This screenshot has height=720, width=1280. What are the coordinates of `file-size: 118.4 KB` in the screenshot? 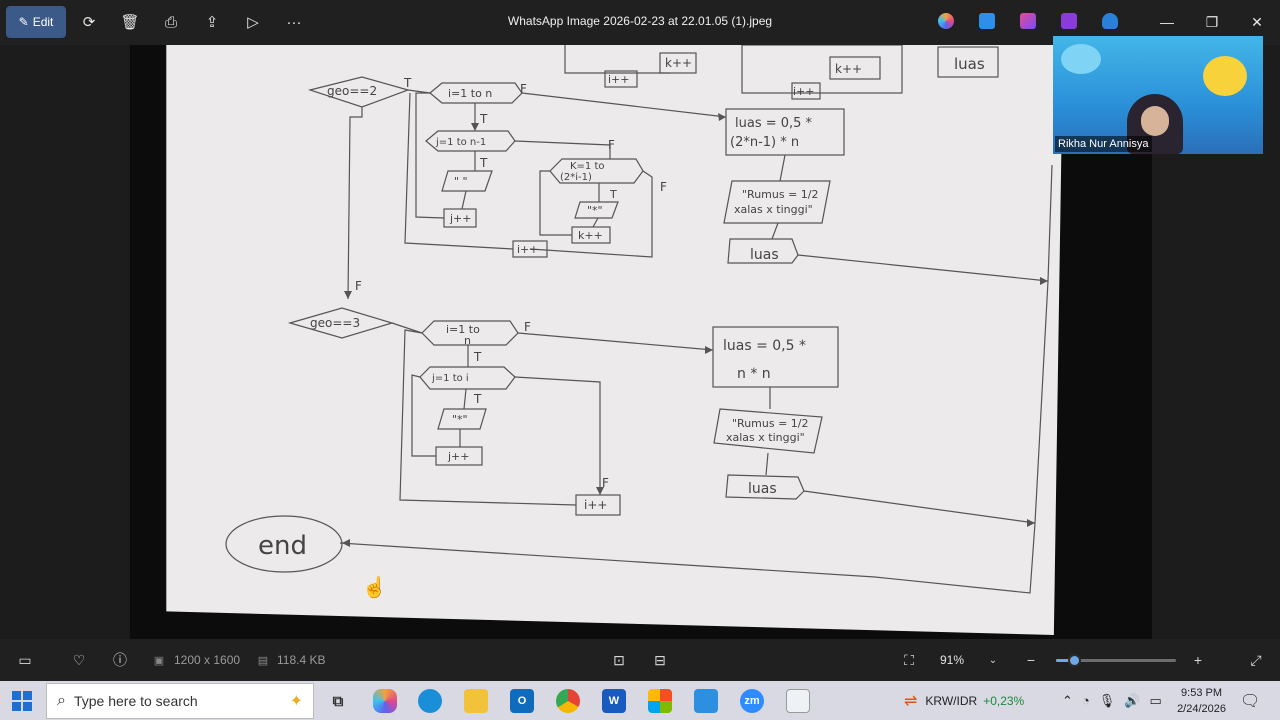 It's located at (301, 660).